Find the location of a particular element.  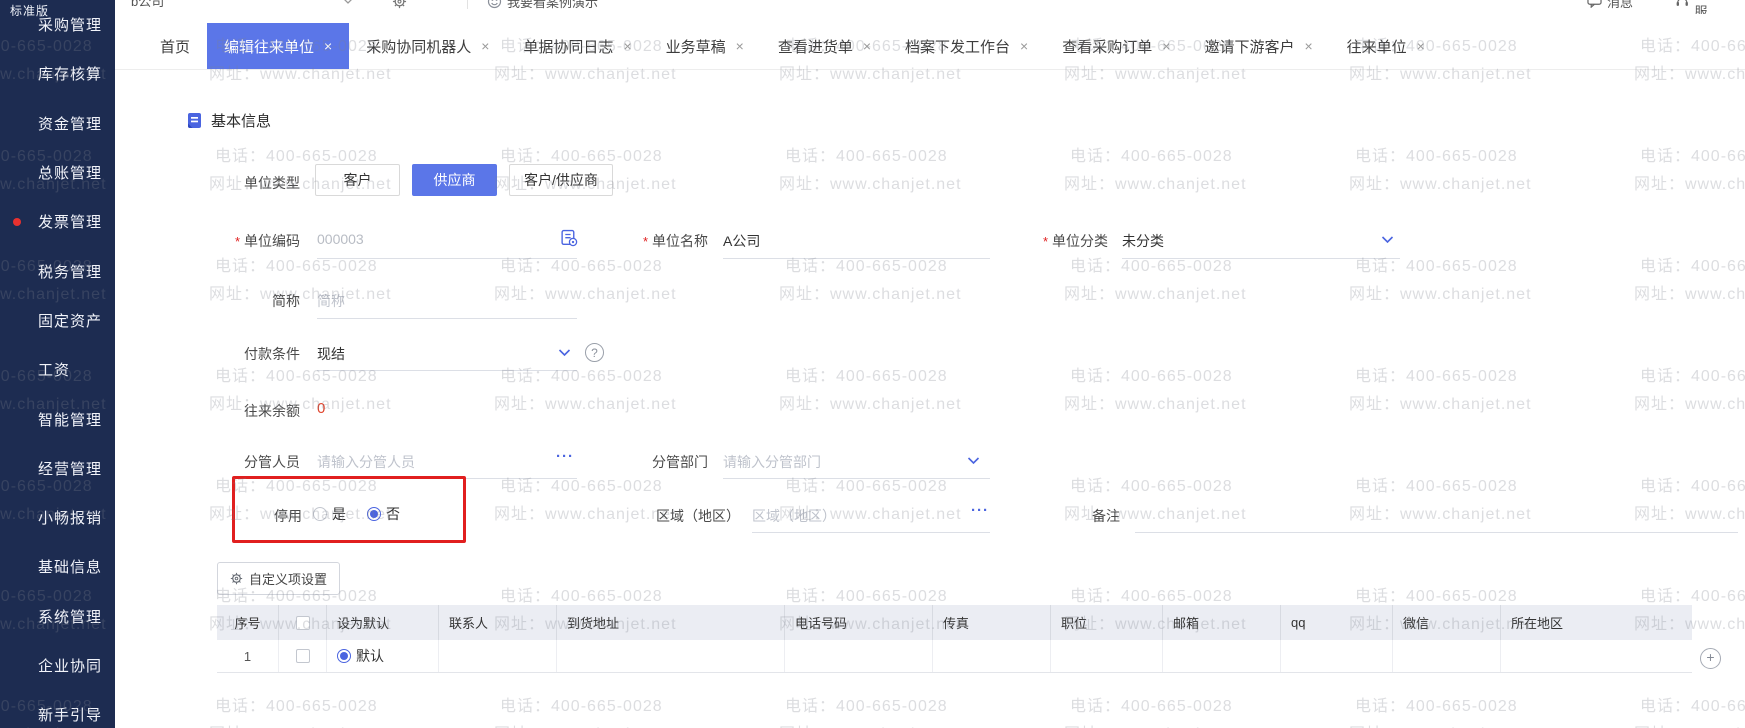

sidebar-item-smart: 智能管理 is located at coordinates (57, 418).